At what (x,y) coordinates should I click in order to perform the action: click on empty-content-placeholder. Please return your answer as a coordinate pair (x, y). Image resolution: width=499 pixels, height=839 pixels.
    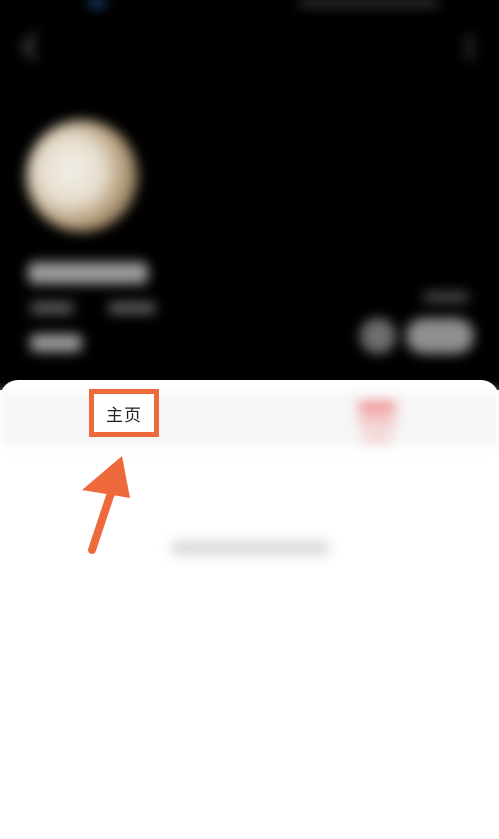
    Looking at the image, I should click on (250, 548).